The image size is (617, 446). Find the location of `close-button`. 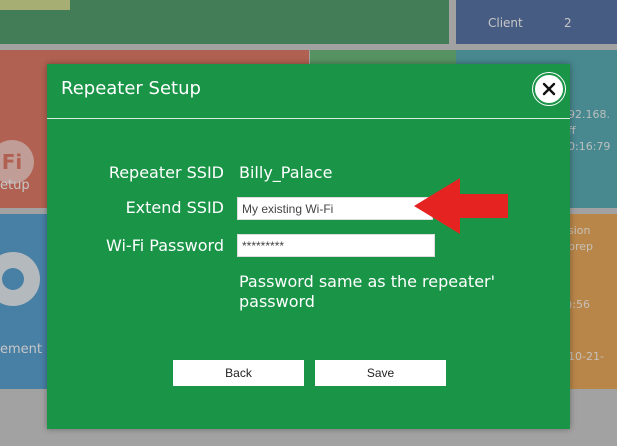

close-button is located at coordinates (549, 89).